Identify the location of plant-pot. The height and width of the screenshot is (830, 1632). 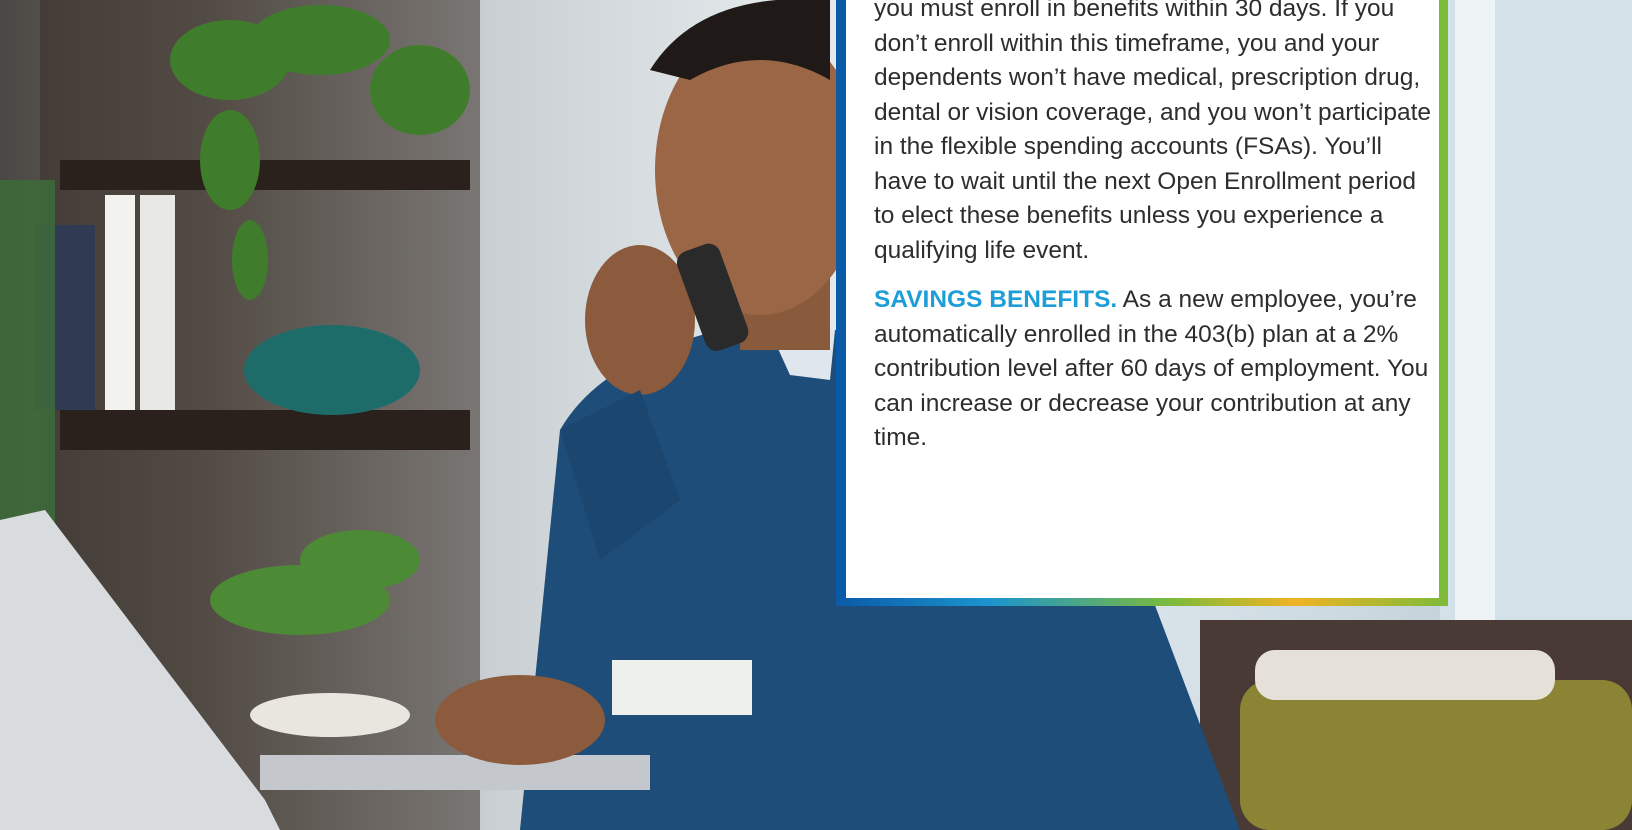
(330, 715).